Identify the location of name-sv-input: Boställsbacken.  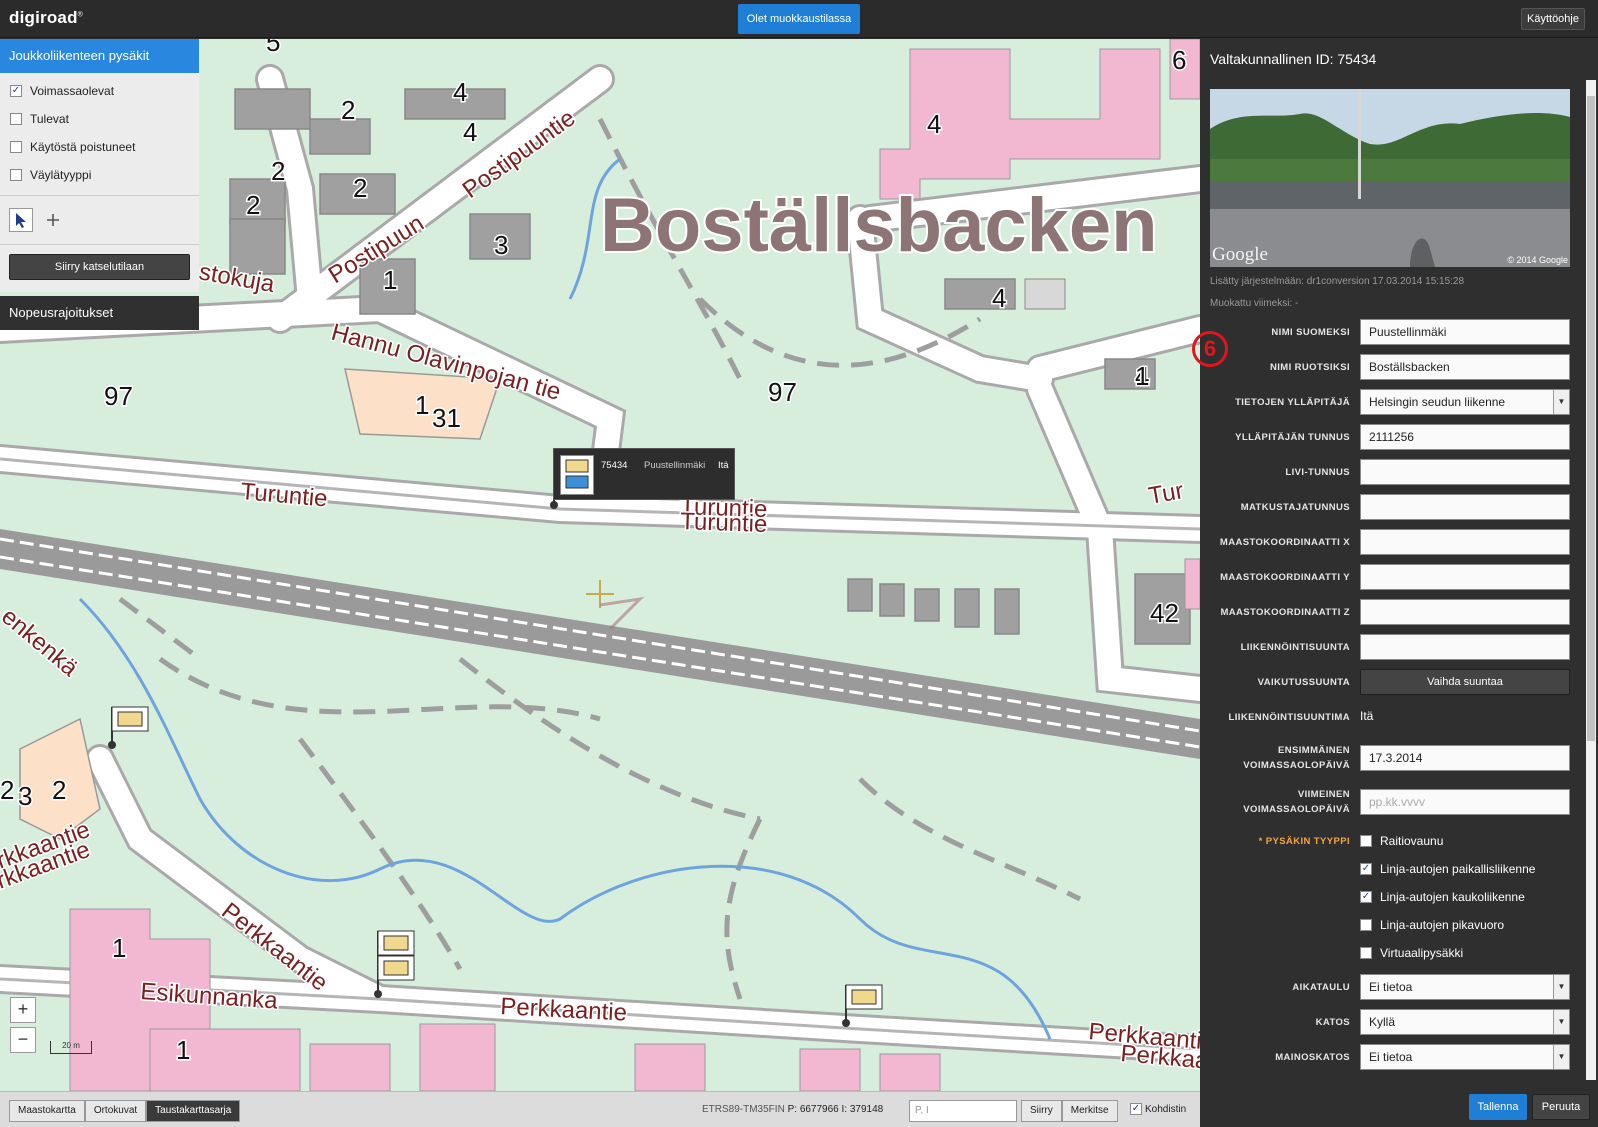
(1465, 367).